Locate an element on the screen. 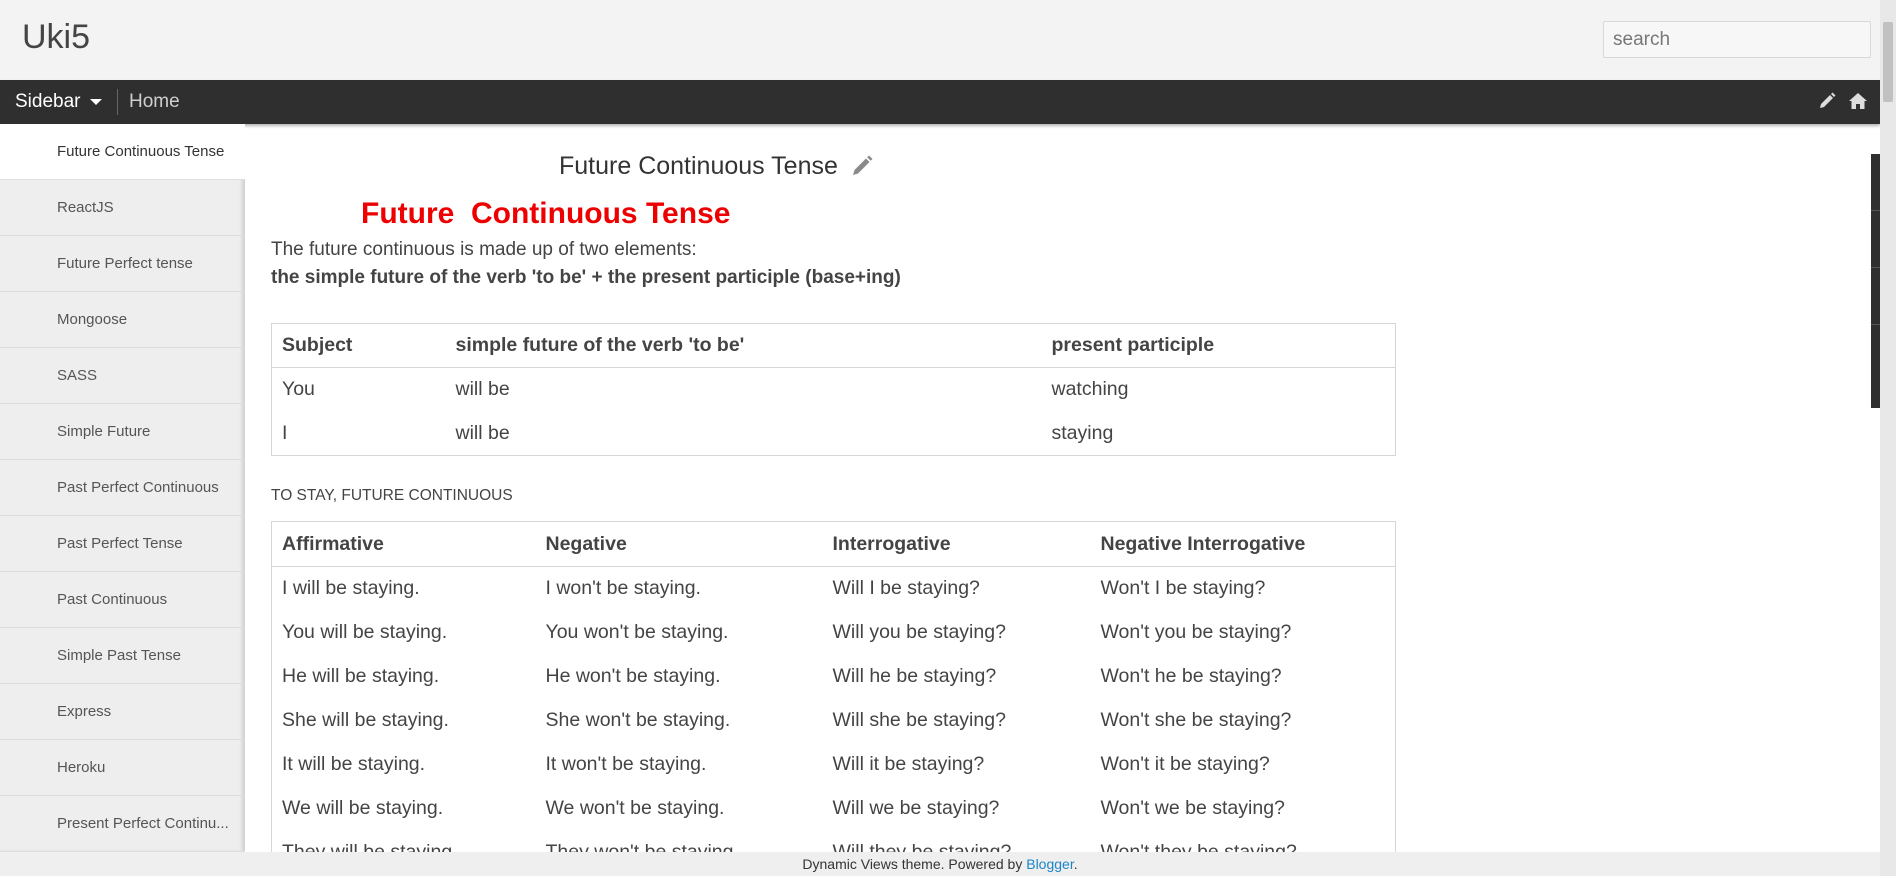 This screenshot has height=876, width=1896. search-input is located at coordinates (1737, 39).